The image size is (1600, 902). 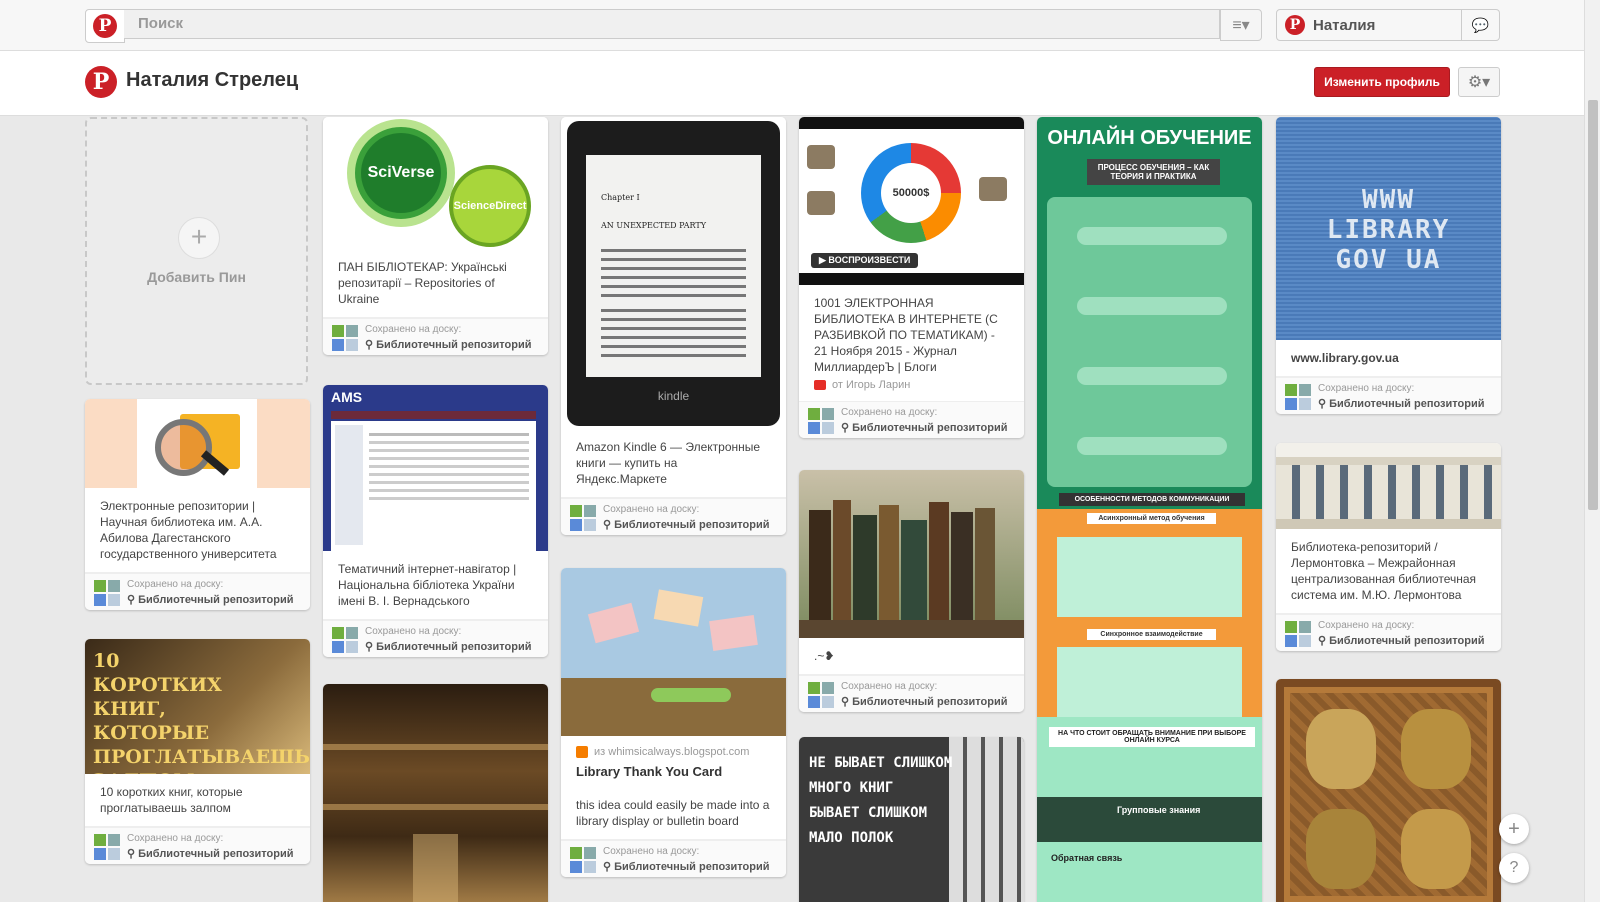 I want to click on search-input, so click(x=672, y=24).